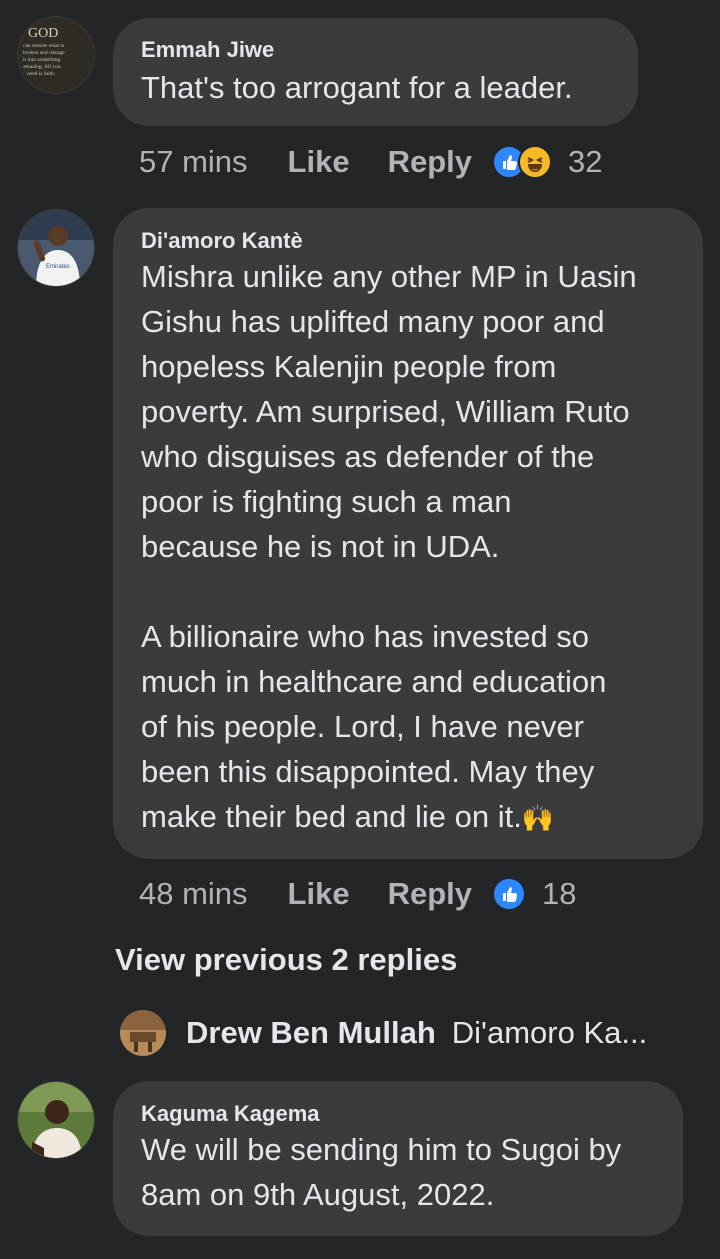 This screenshot has width=720, height=1259. What do you see at coordinates (193, 162) in the screenshot?
I see `comment-timestamp: 57 mins` at bounding box center [193, 162].